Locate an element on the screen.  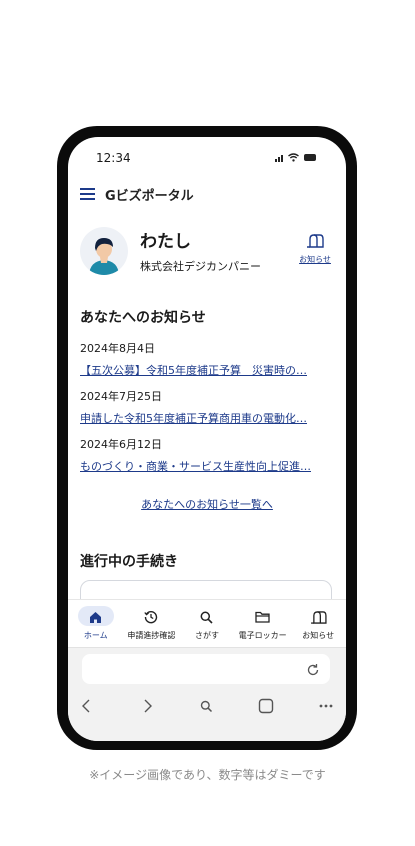
tab-search: さがす is located at coordinates (207, 623).